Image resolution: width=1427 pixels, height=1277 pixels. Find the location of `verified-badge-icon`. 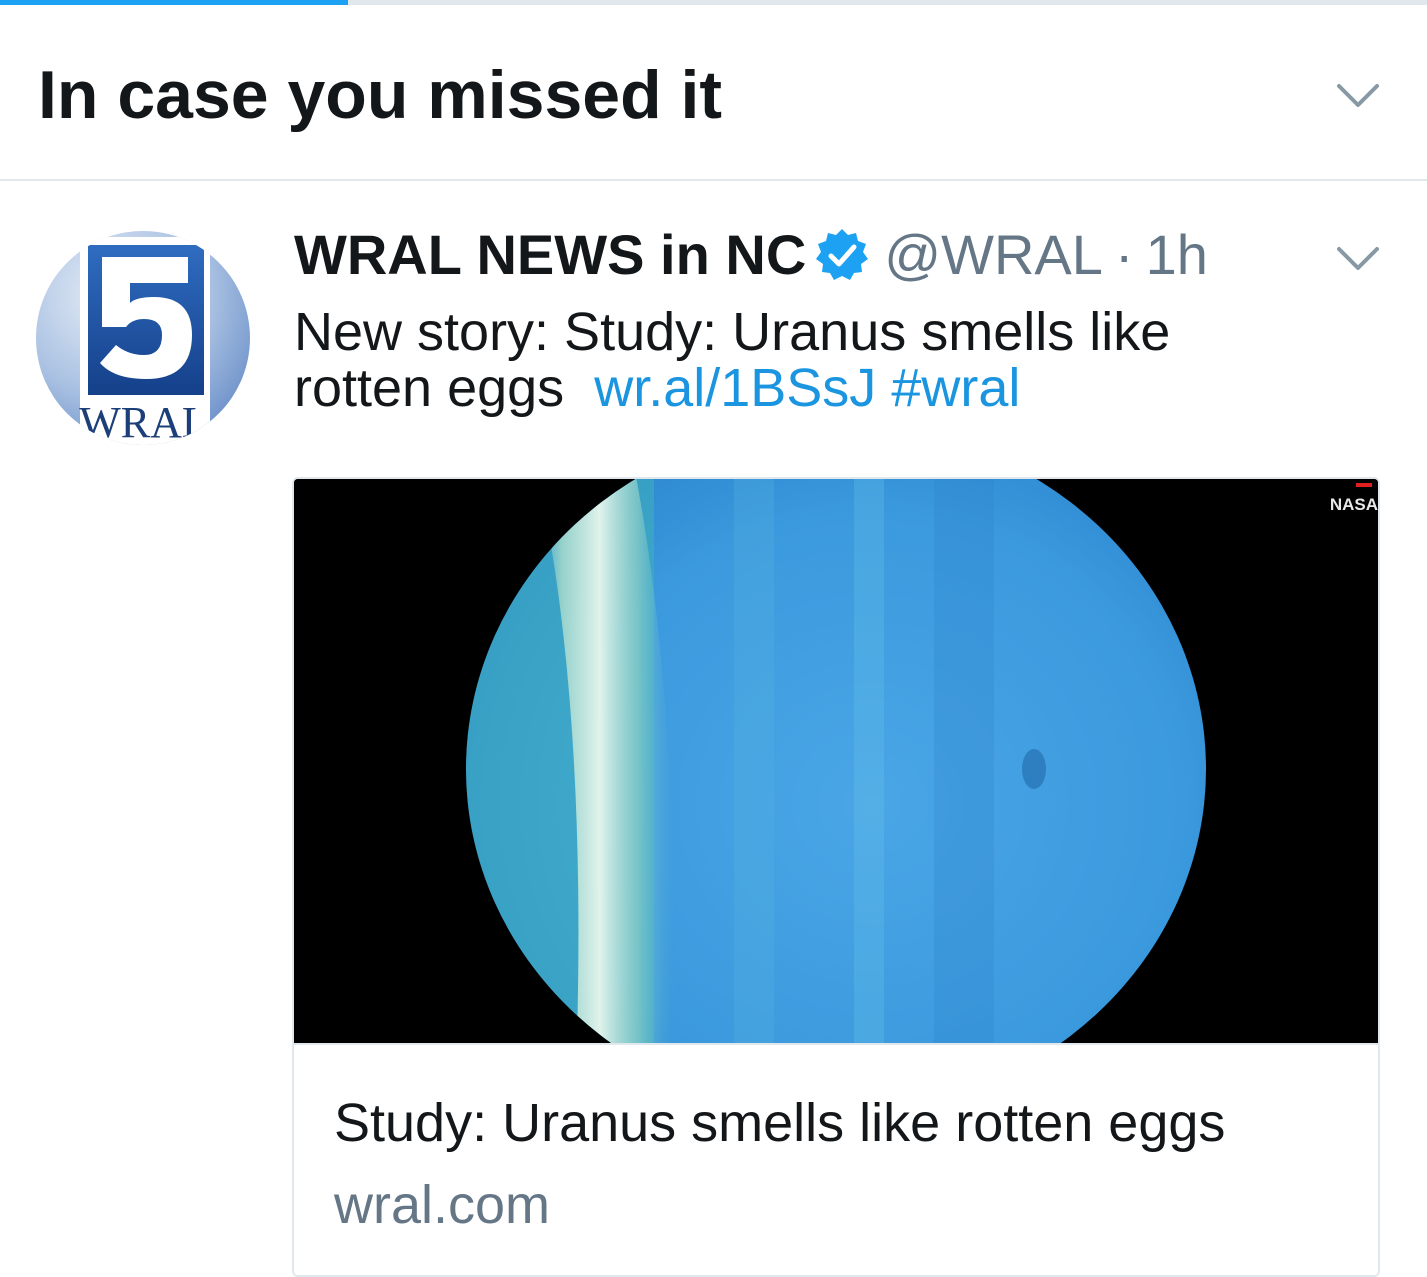

verified-badge-icon is located at coordinates (842, 255).